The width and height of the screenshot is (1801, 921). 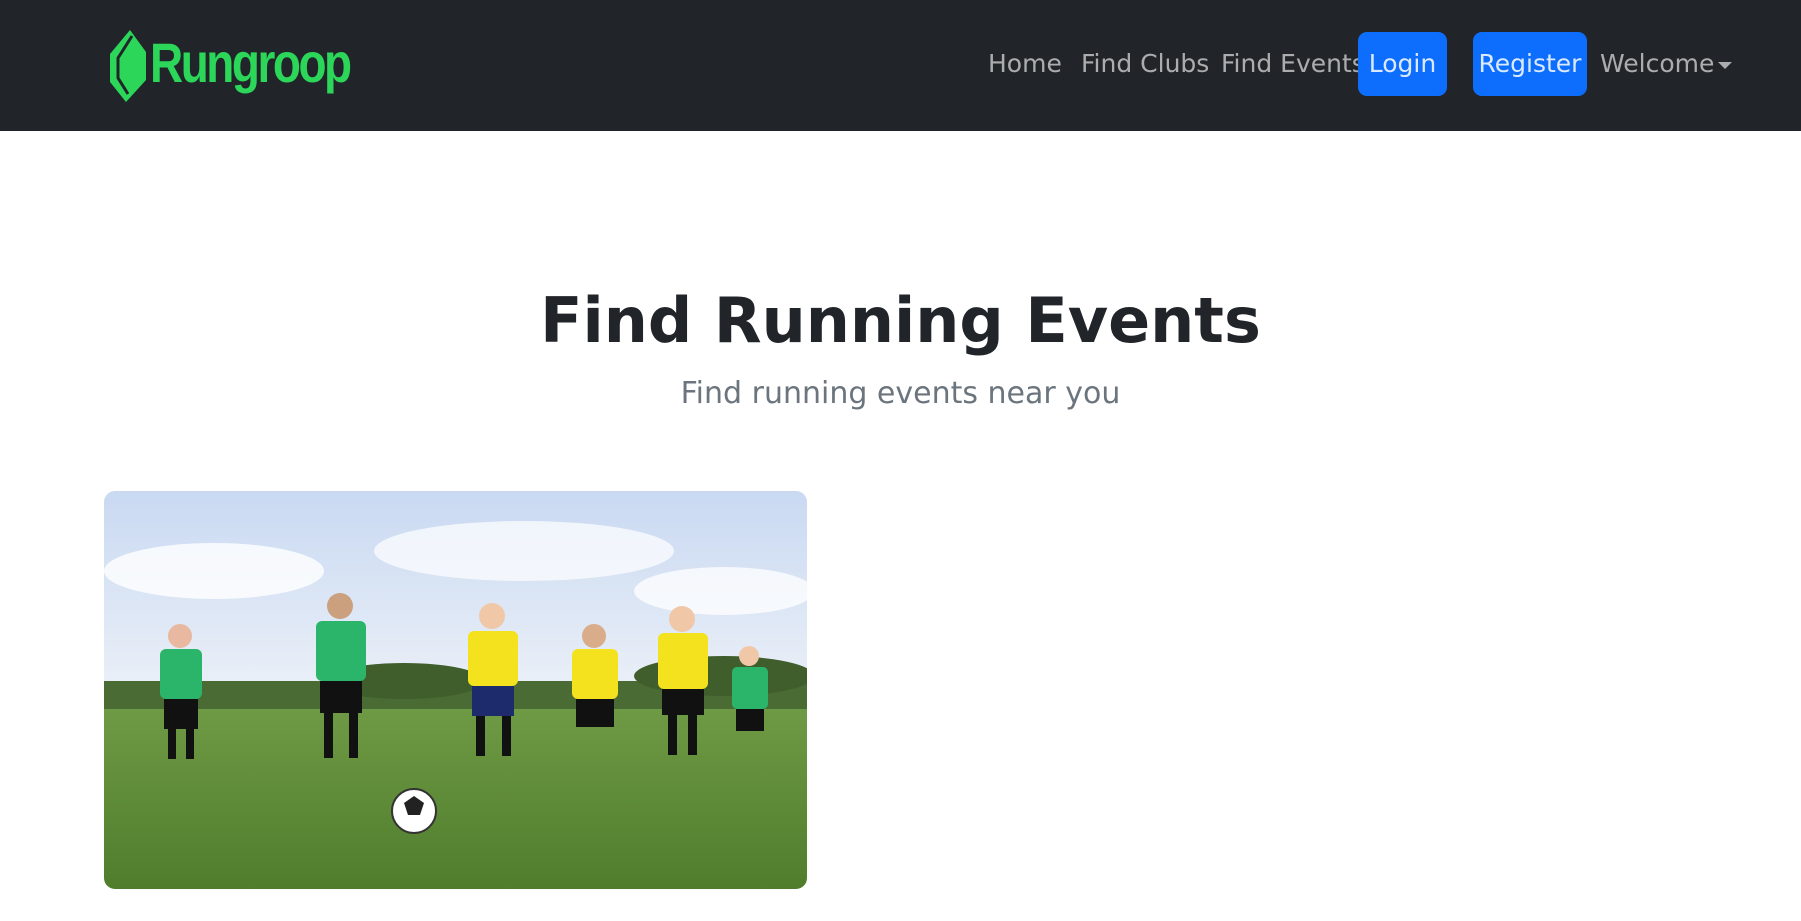 I want to click on nav-find-clubs-link: Find Clubs, so click(x=1145, y=64).